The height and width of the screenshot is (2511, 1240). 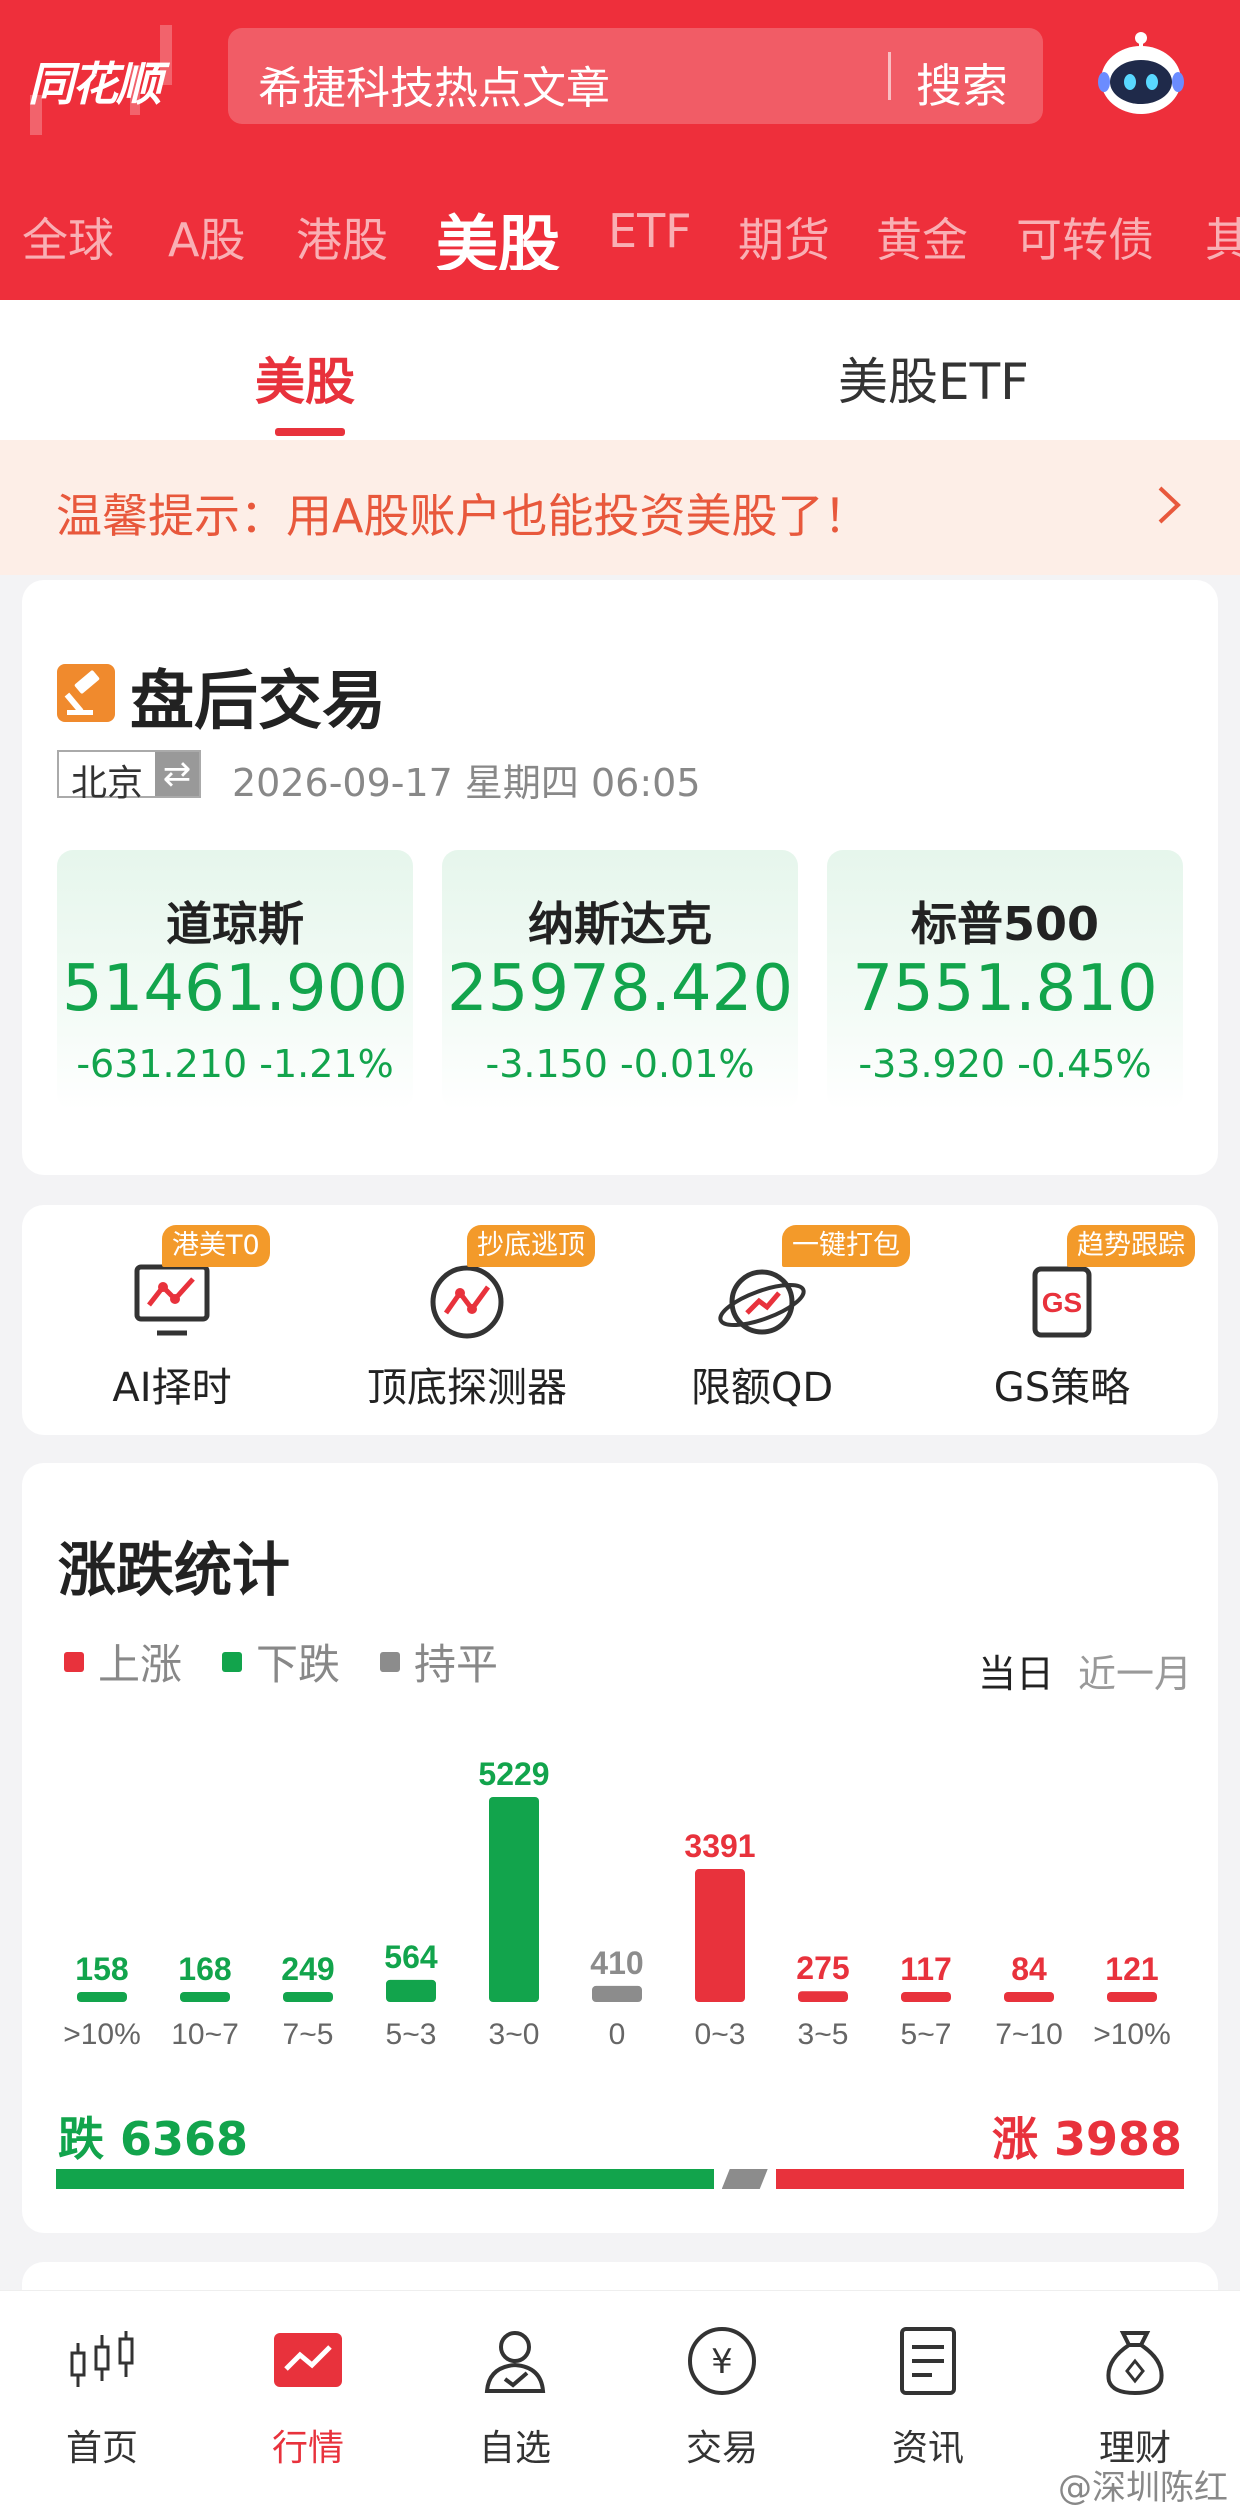 I want to click on qd-globe-icon, so click(x=762, y=1302).